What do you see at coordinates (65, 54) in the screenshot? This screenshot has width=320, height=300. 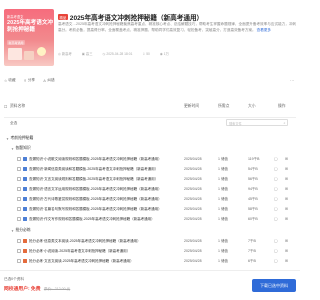 I see `region-meta: ◎ 新高考` at bounding box center [65, 54].